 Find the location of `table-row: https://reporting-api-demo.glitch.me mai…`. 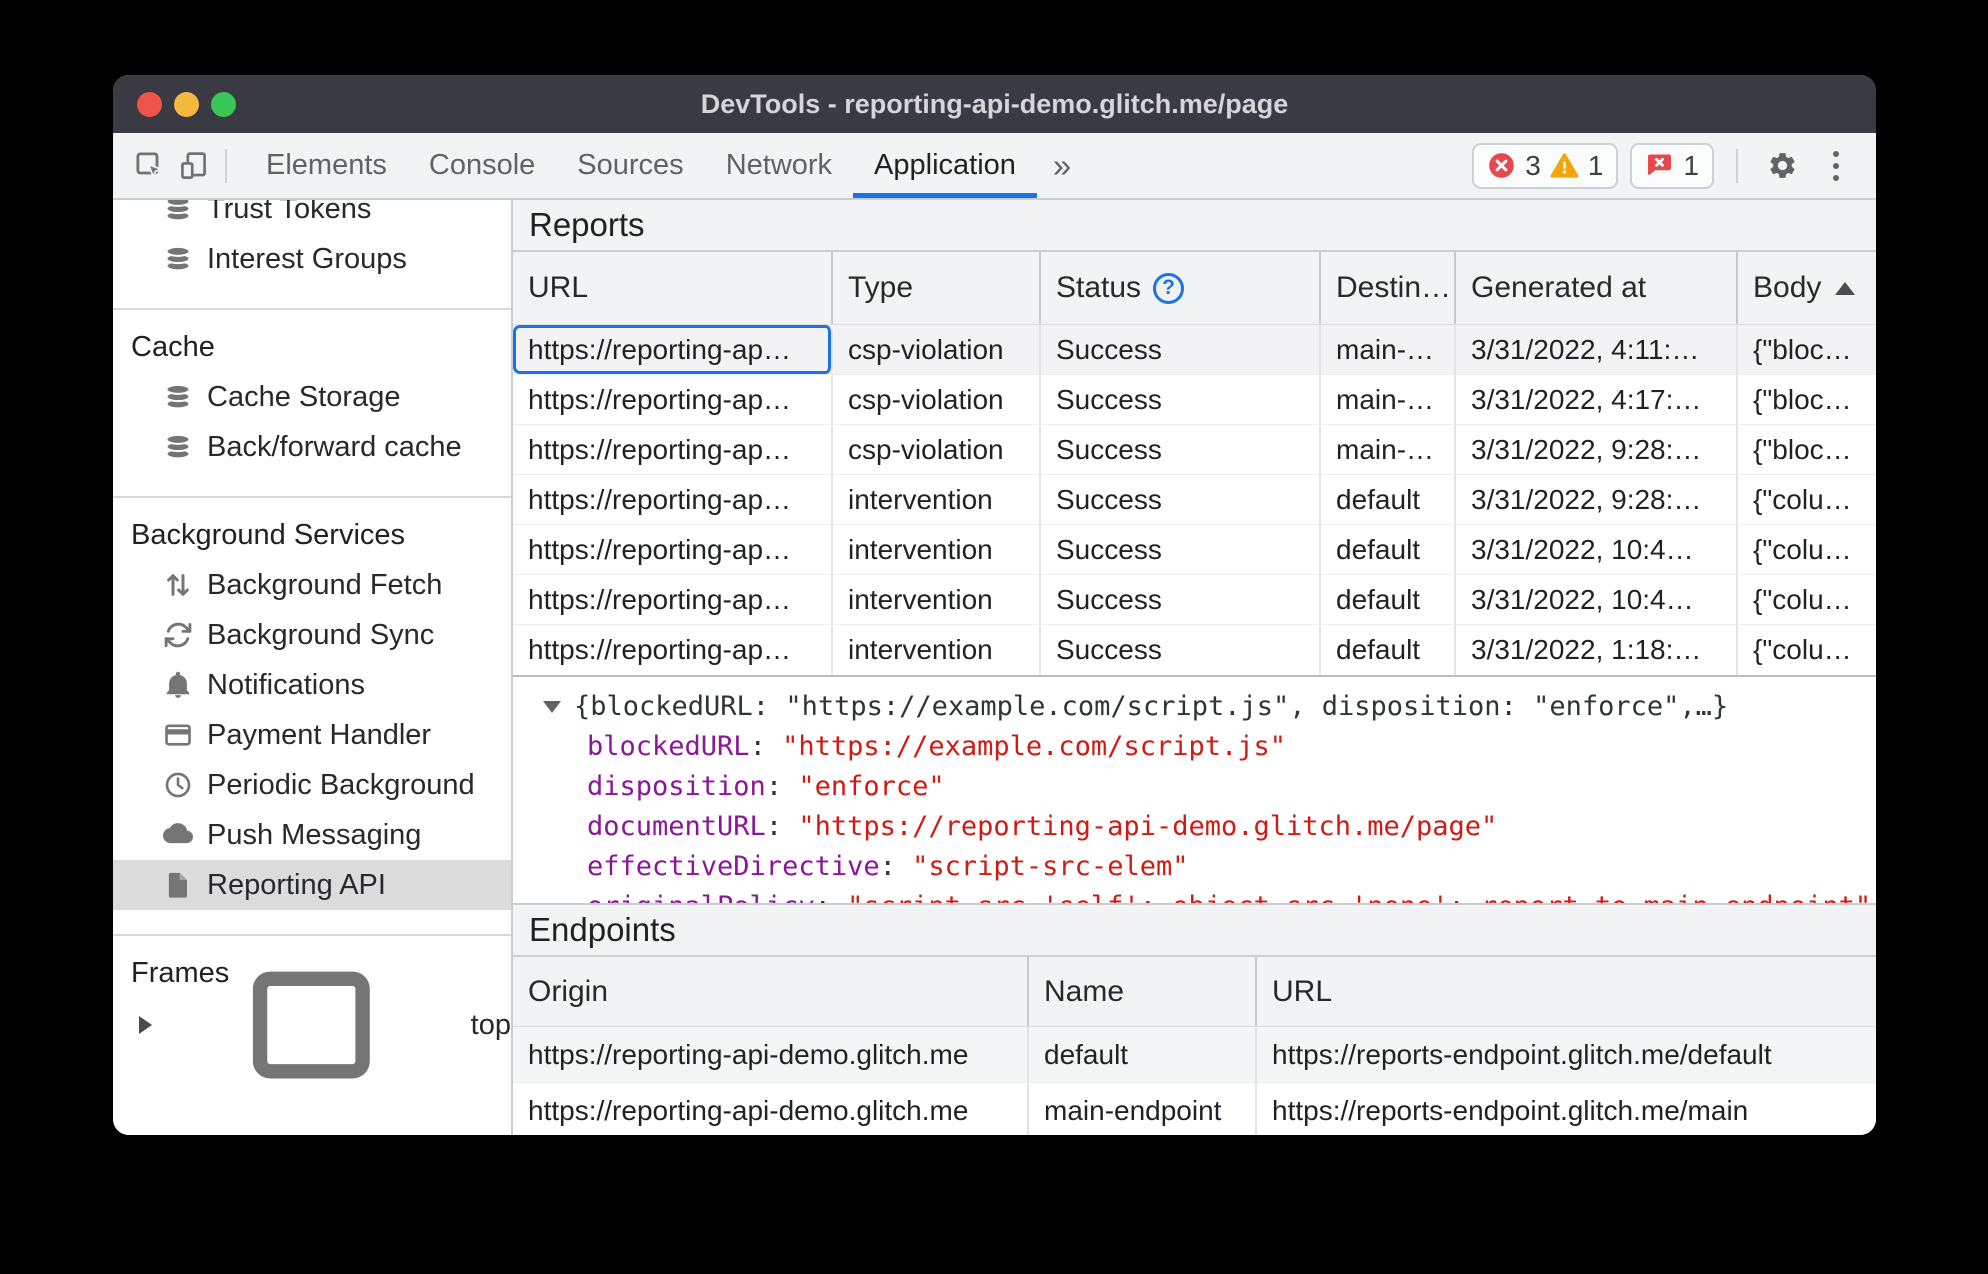

table-row: https://reporting-api-demo.glitch.me mai… is located at coordinates (1194, 1109).